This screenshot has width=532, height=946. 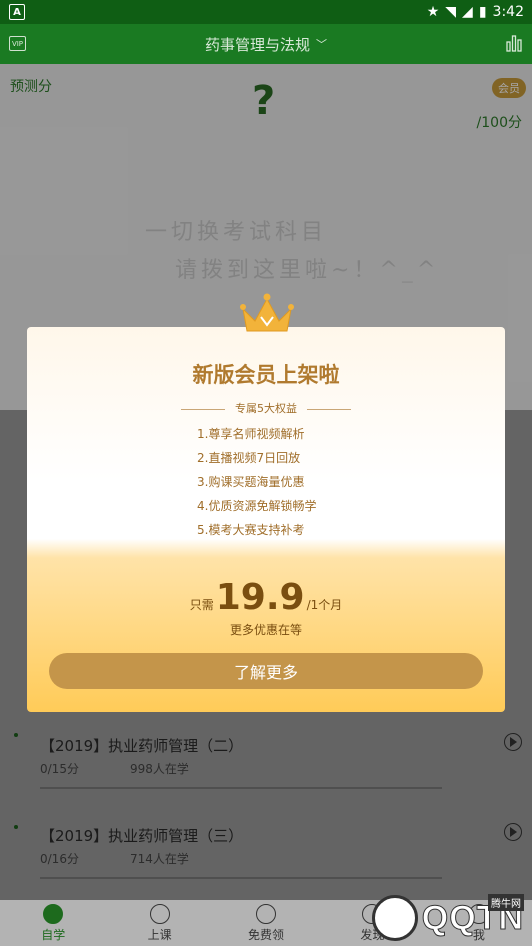 I want to click on signal-icon: ◢, so click(x=467, y=12).